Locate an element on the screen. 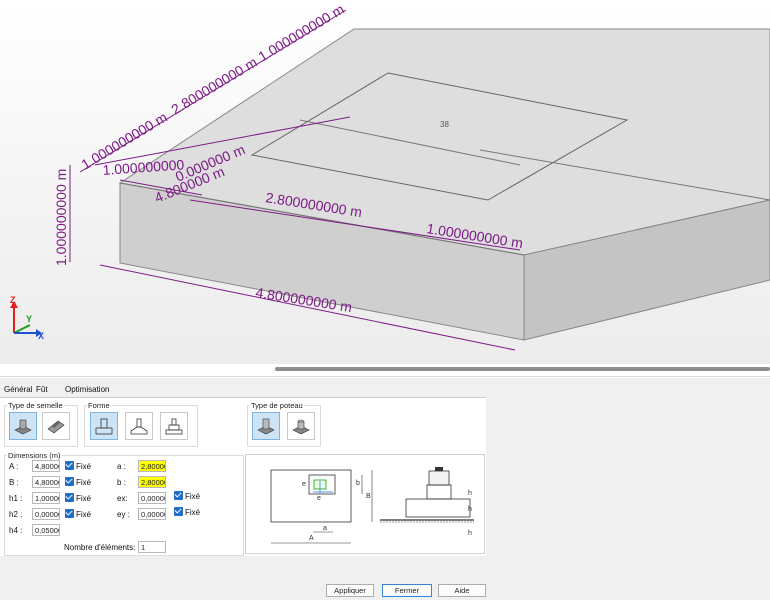 This screenshot has height=600, width=770. axis-gizmo: Z Y X is located at coordinates (27, 318).